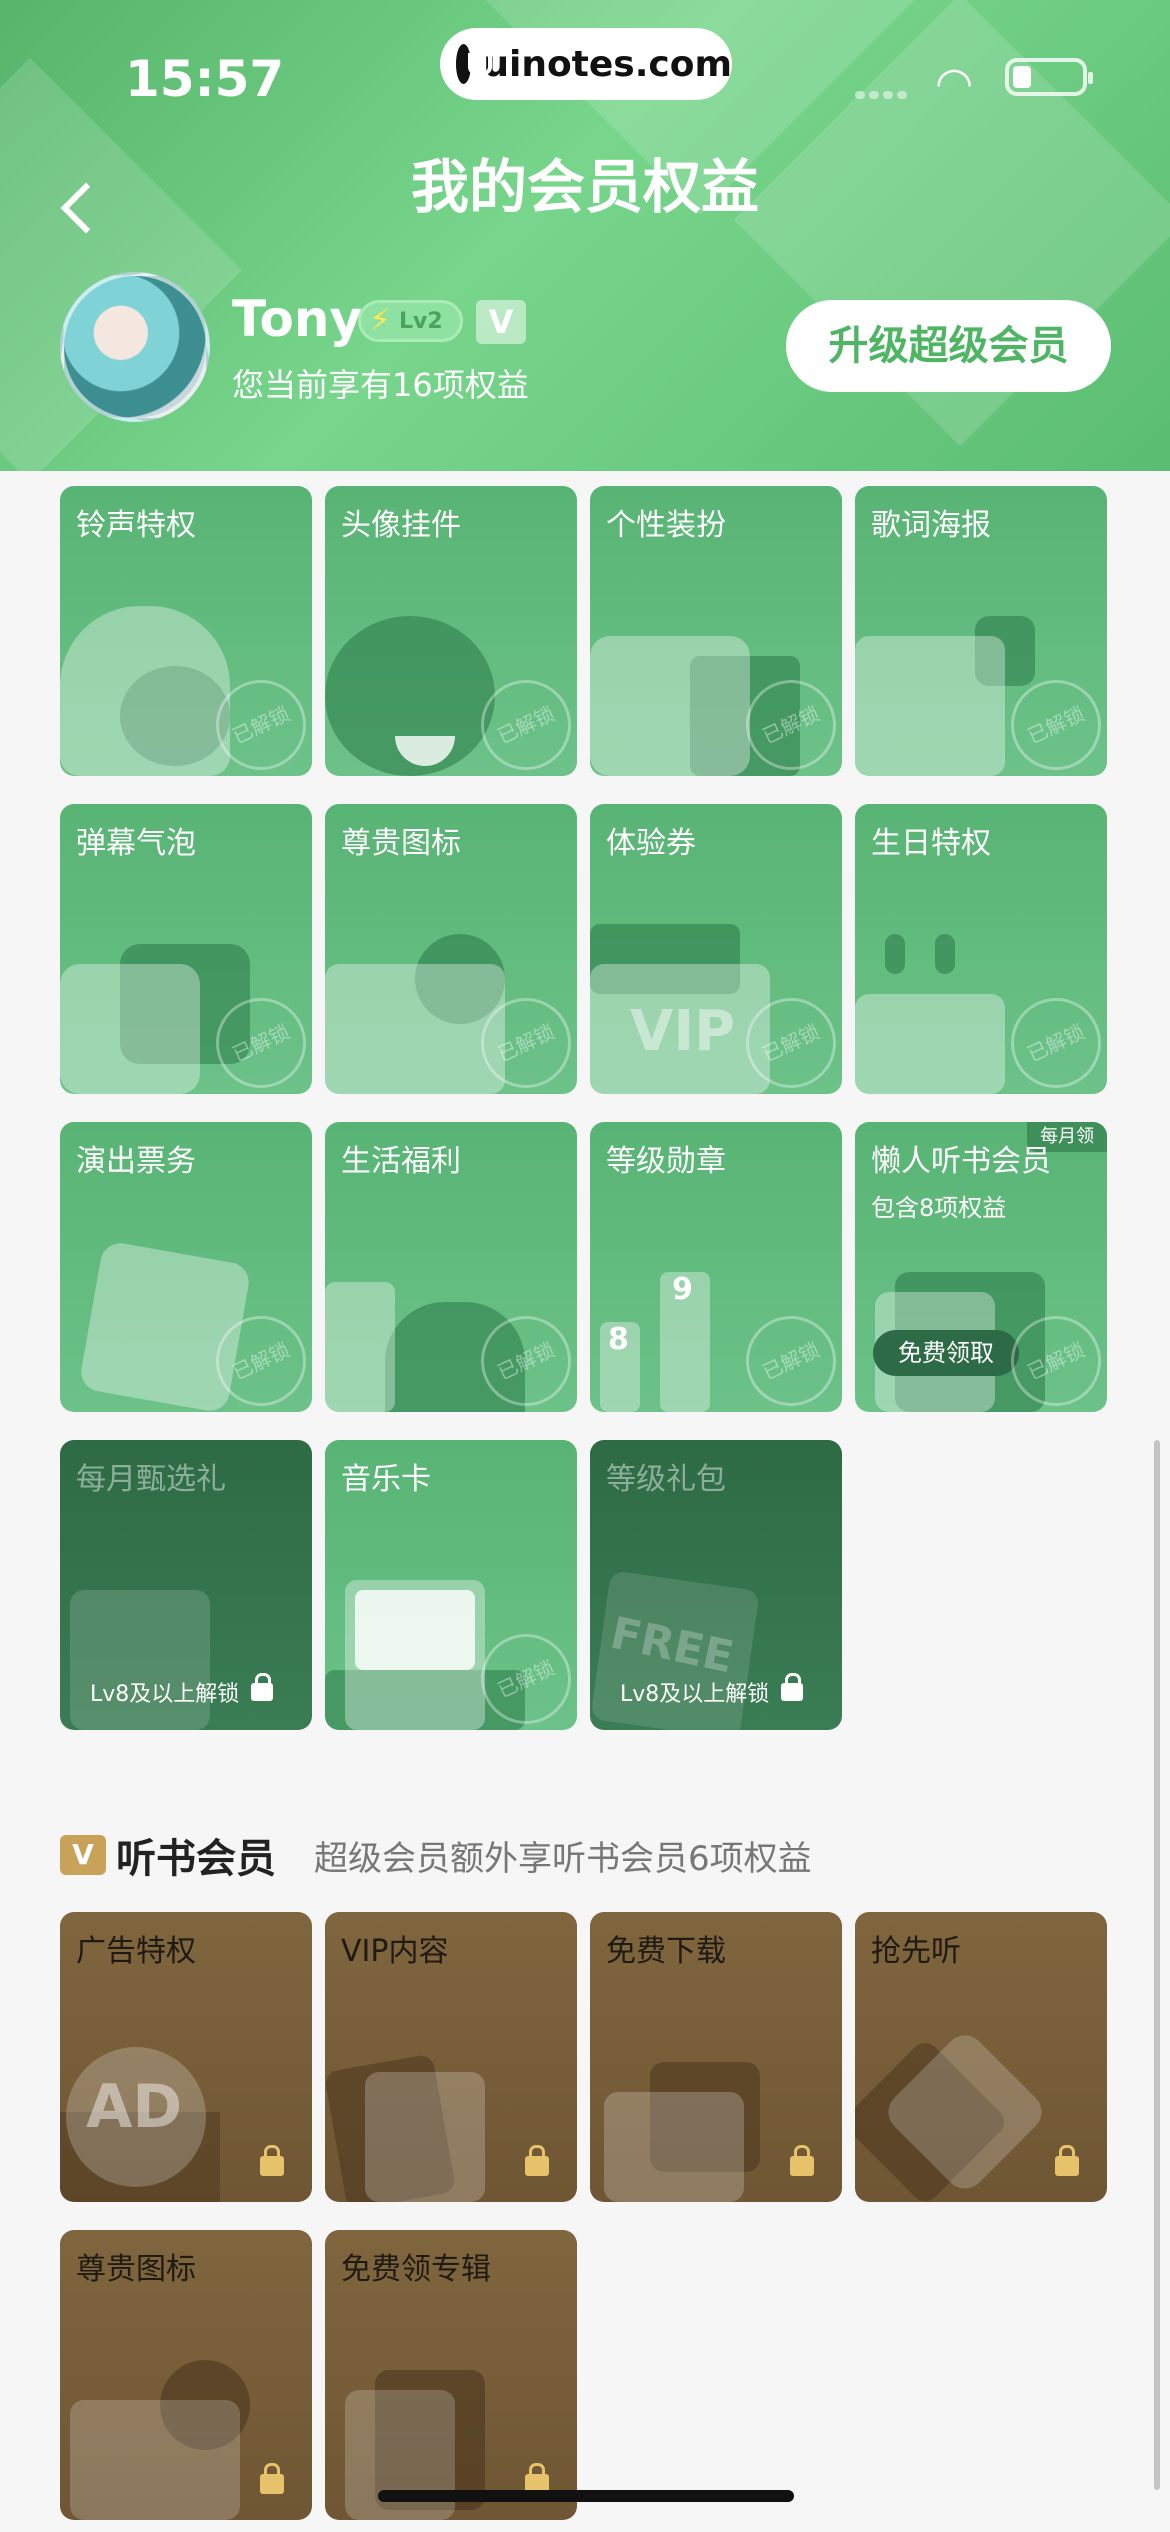 The height and width of the screenshot is (2532, 1170). Describe the element at coordinates (297, 319) in the screenshot. I see `user-name: Tony` at that location.